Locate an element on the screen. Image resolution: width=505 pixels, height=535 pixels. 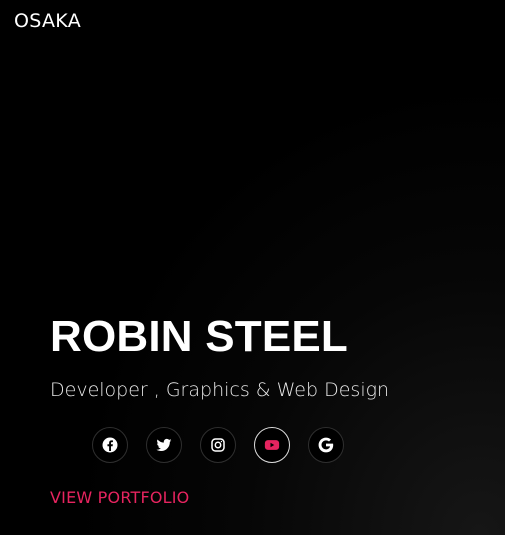
view-portfolio-link: VIEW PORTFOLIO is located at coordinates (119, 497).